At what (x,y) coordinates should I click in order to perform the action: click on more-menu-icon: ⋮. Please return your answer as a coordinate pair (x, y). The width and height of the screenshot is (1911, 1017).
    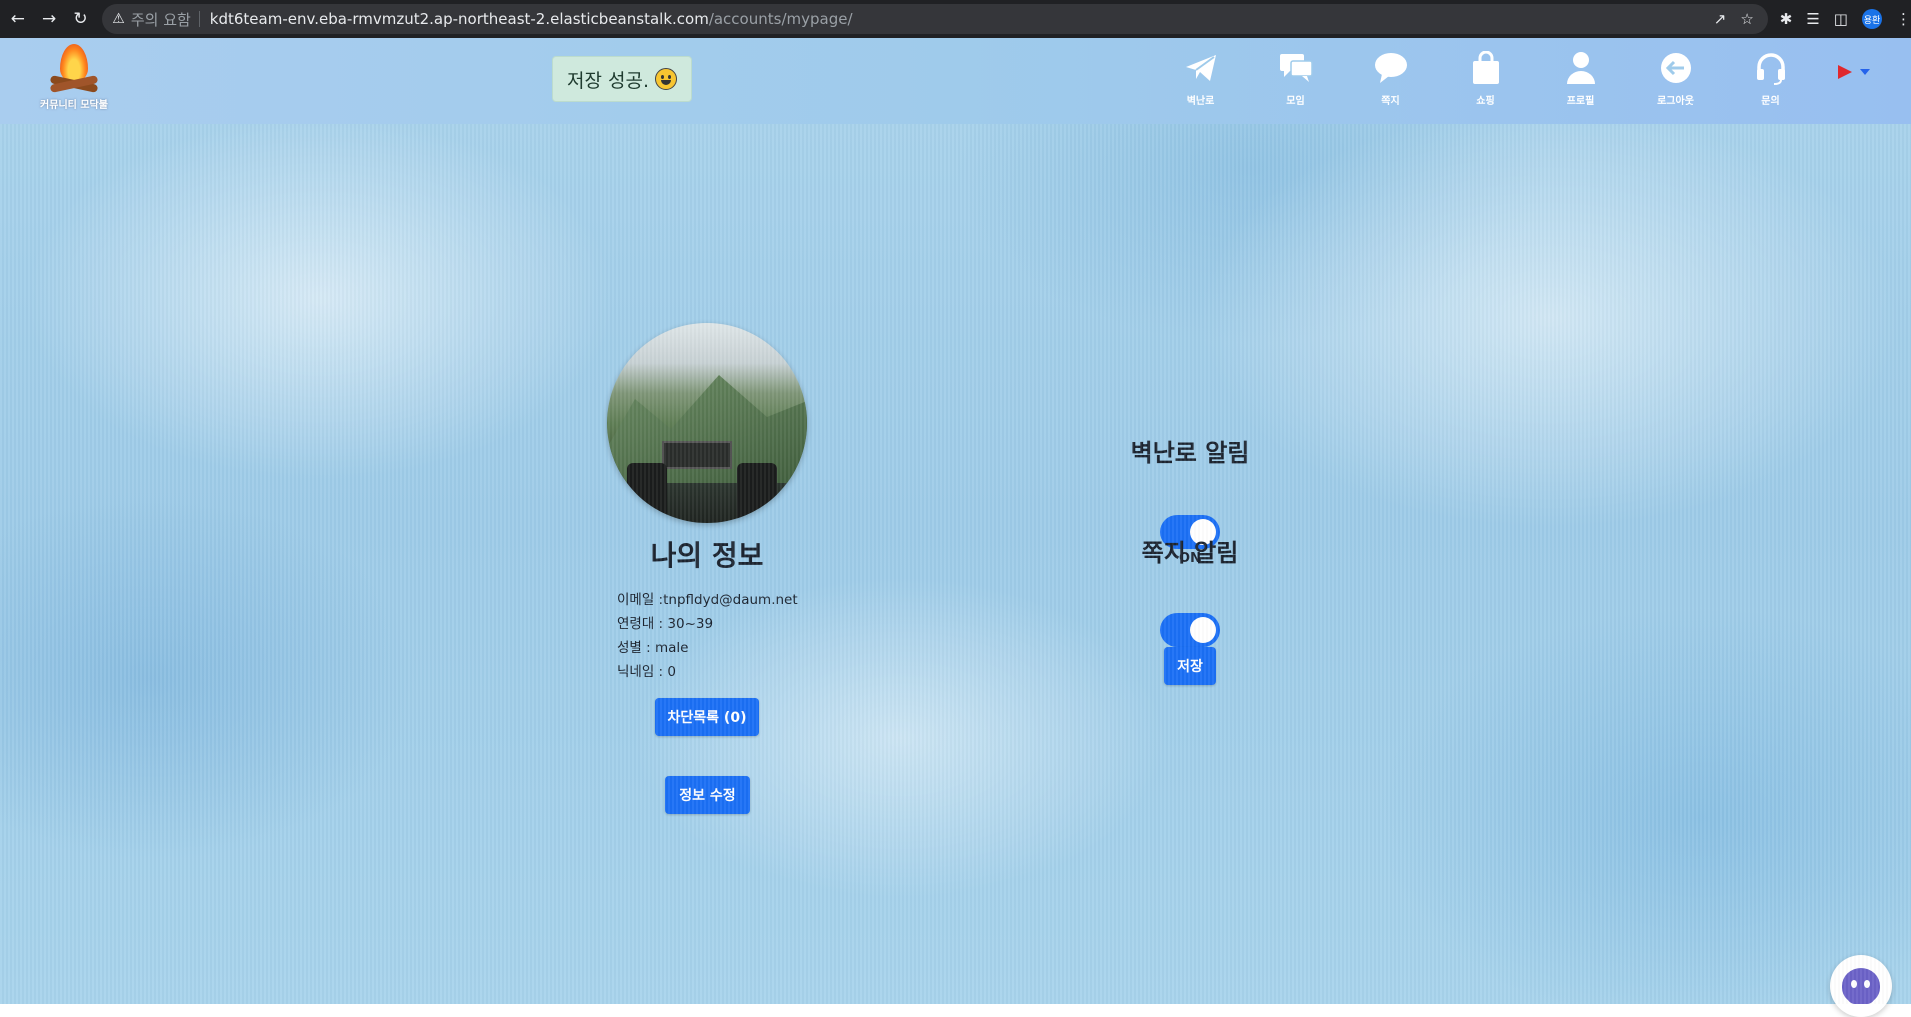
    Looking at the image, I should click on (1903, 19).